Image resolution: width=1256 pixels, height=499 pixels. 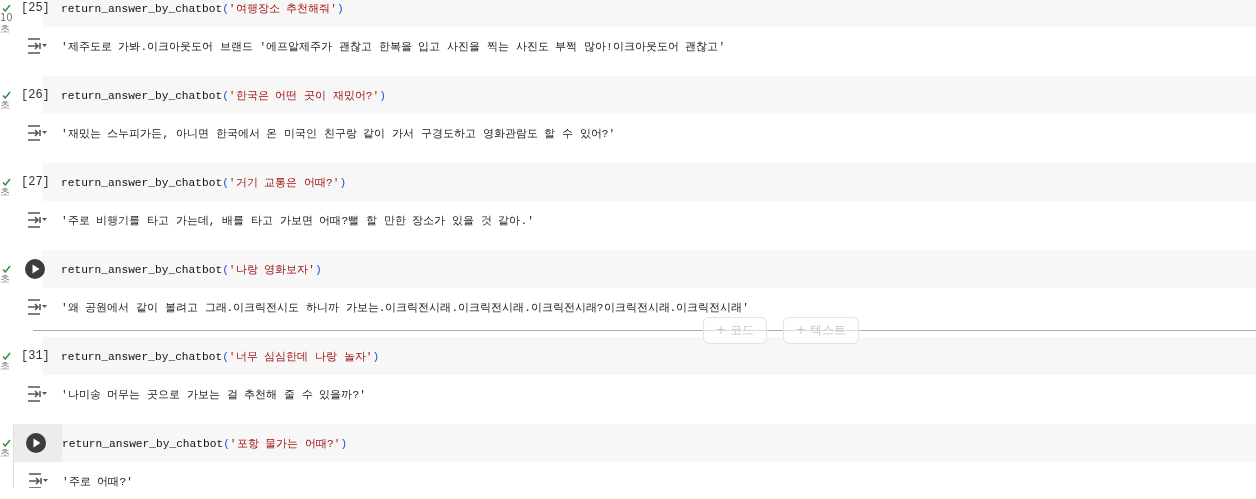 I want to click on code-line: return_answer_by_chatbot('거기 교통은 어때?'), so click(x=204, y=182).